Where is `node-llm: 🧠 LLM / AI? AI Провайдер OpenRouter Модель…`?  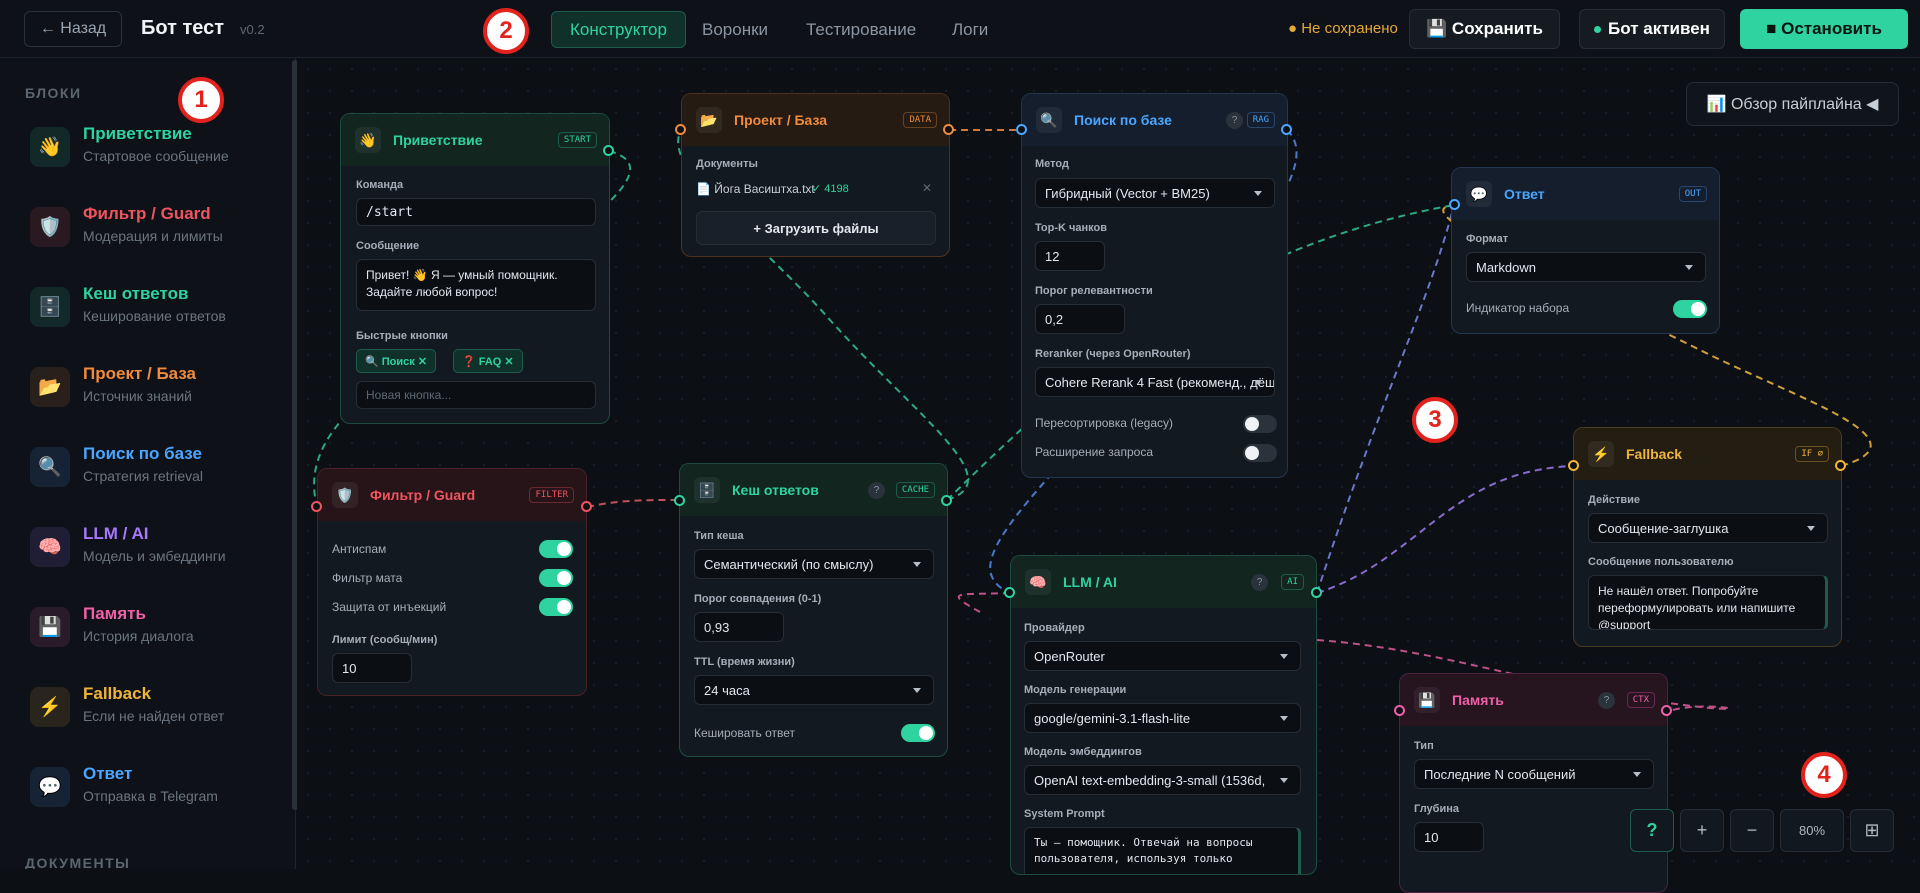
node-llm: 🧠 LLM / AI? AI Провайдер OpenRouter Модель… is located at coordinates (1163, 715).